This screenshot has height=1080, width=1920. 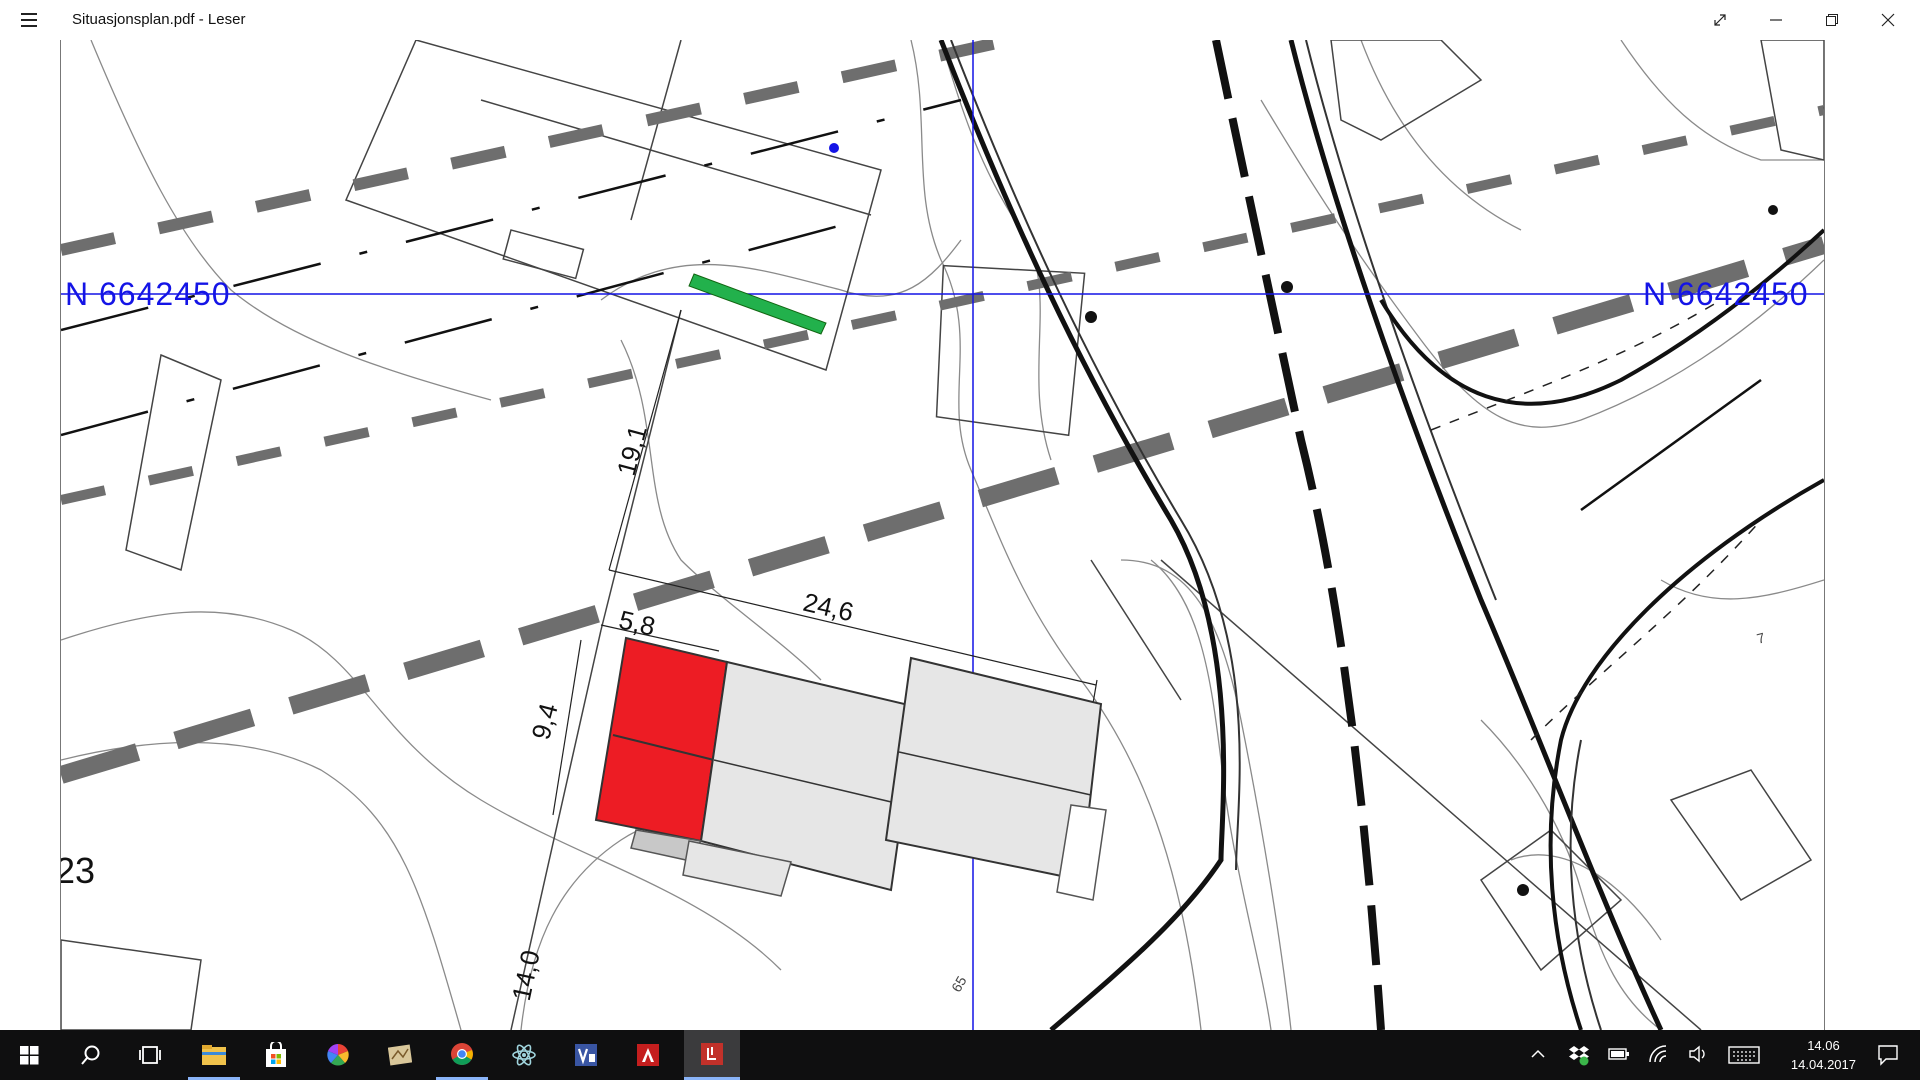 I want to click on file-explorer-button, so click(x=214, y=1055).